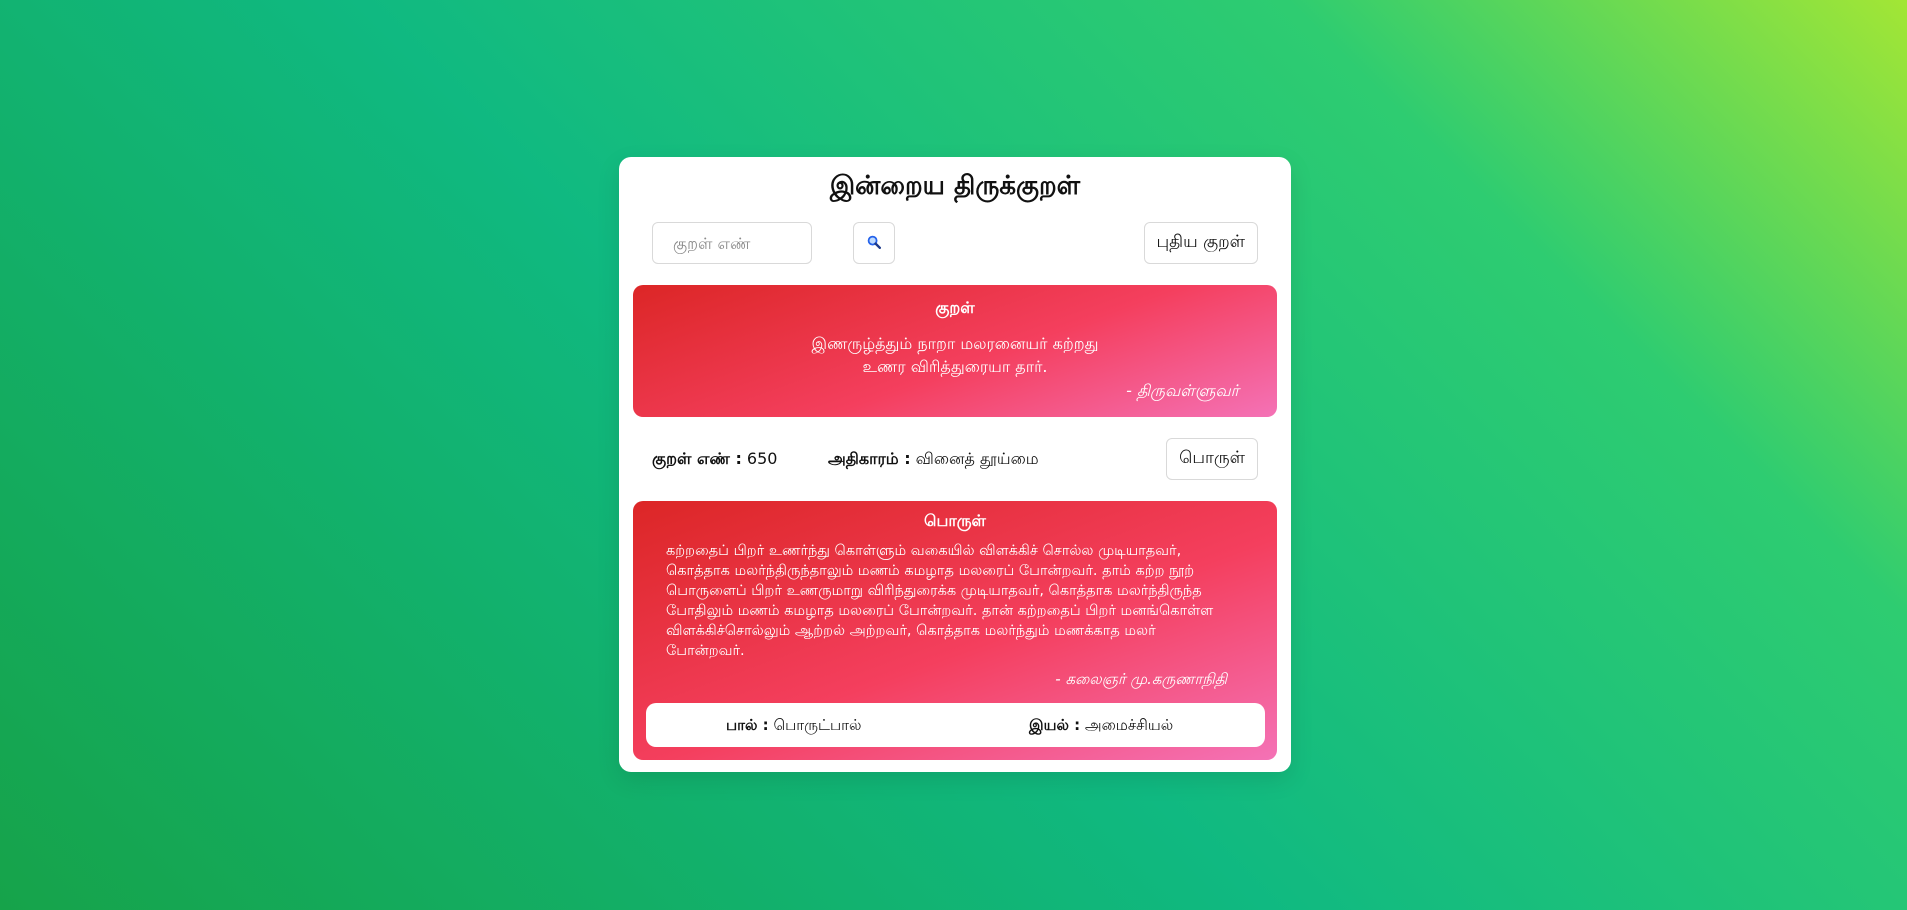 This screenshot has height=910, width=1907. Describe the element at coordinates (697, 458) in the screenshot. I see `kural-number-label: குறள் எண் :` at that location.